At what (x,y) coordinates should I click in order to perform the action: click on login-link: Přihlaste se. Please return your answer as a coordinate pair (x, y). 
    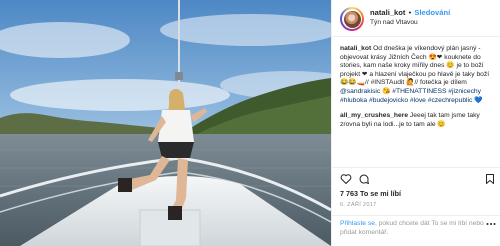
    Looking at the image, I should click on (357, 223).